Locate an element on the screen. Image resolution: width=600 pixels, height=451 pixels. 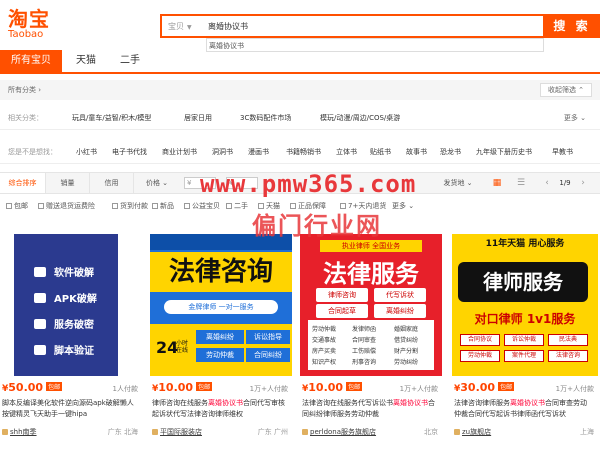
logo-en: Taobao is located at coordinates (26, 34).